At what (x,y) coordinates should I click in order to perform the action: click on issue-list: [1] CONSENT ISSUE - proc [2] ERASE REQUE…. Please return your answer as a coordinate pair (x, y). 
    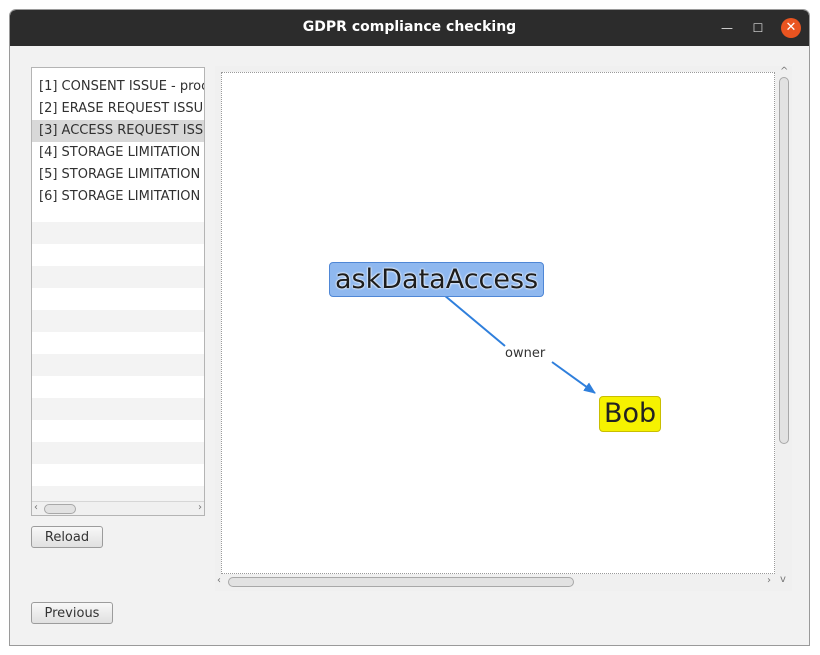
    Looking at the image, I should click on (118, 291).